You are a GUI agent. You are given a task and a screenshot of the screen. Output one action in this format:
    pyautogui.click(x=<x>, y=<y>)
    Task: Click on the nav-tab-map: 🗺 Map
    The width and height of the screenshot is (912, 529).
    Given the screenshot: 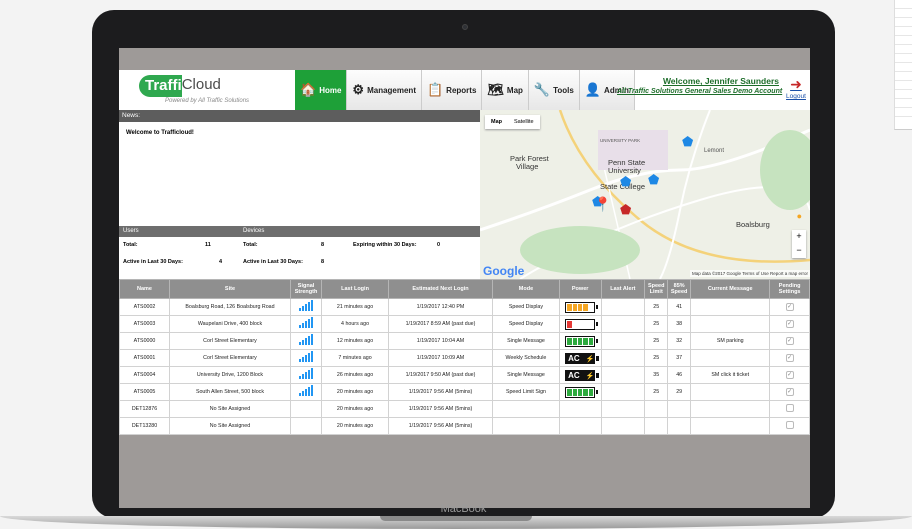 What is the action you would take?
    pyautogui.click(x=505, y=90)
    